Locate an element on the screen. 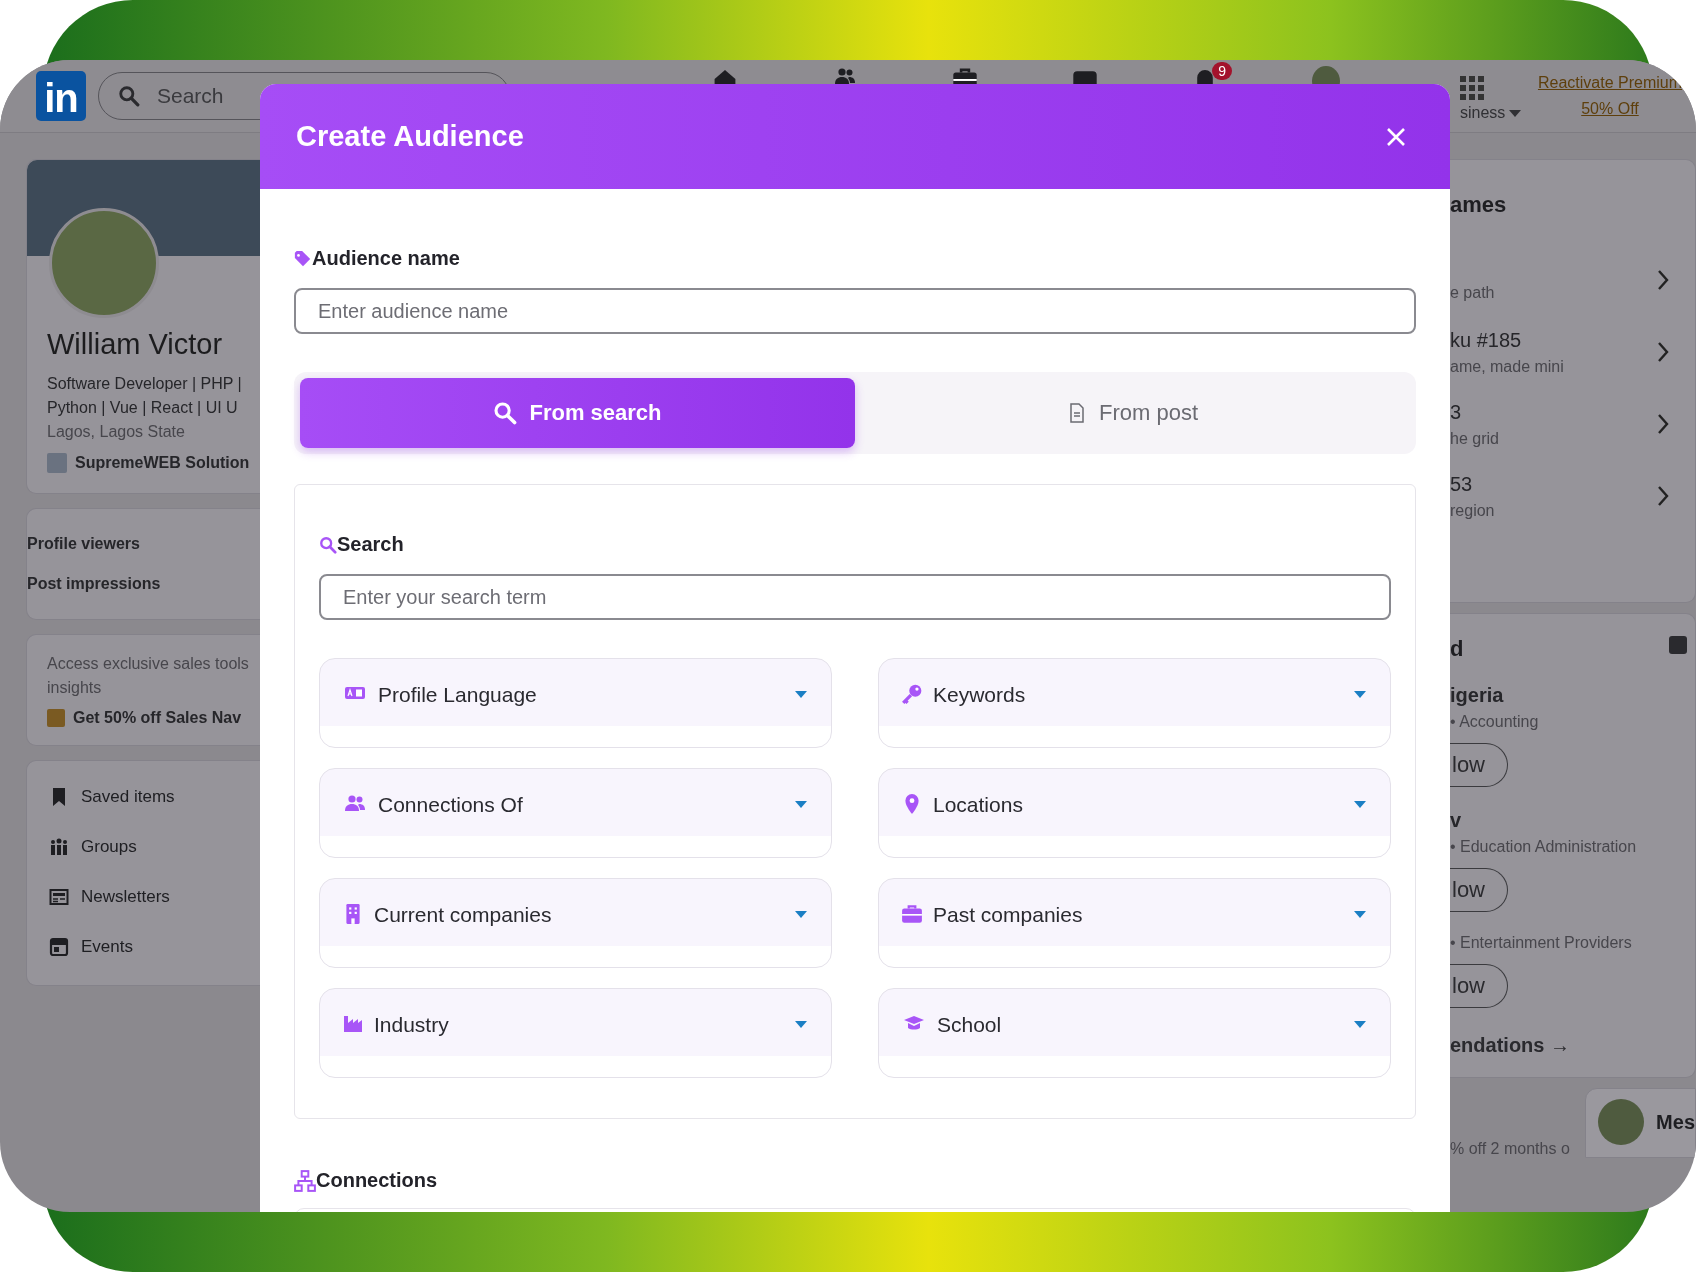 The width and height of the screenshot is (1696, 1272). shortcut-link: Events is located at coordinates (107, 947).